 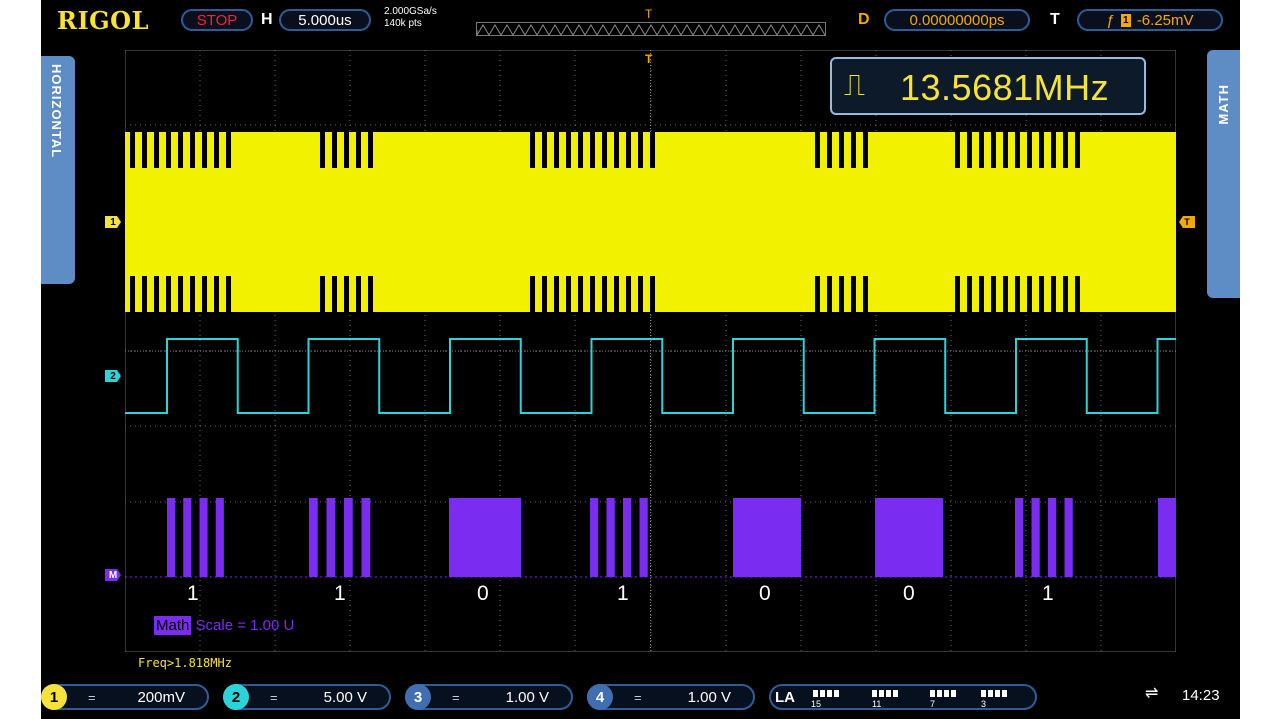 What do you see at coordinates (245, 625) in the screenshot?
I see `math-scale-text: Scale = 1.00 U` at bounding box center [245, 625].